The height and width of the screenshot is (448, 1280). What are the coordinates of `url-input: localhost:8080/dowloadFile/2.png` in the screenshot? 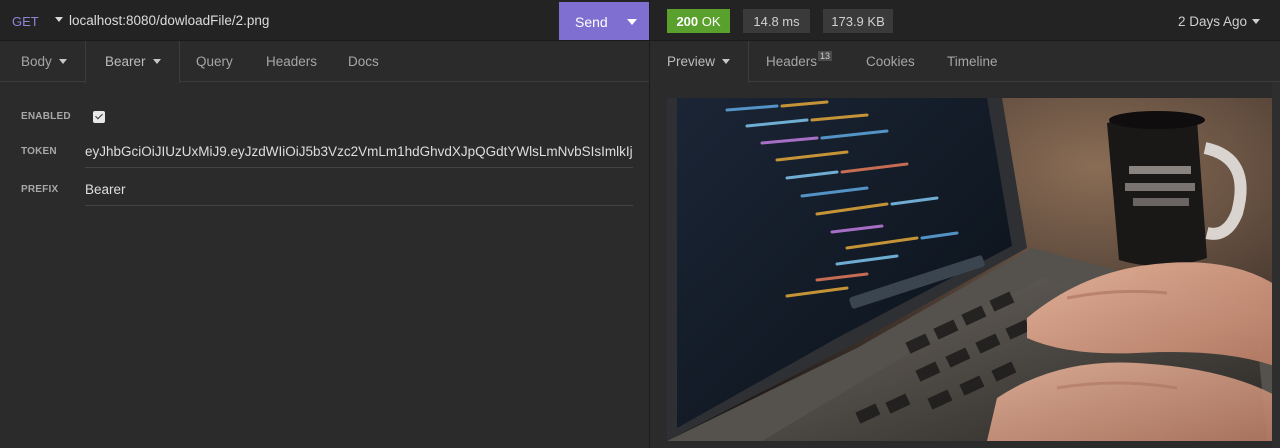 It's located at (169, 20).